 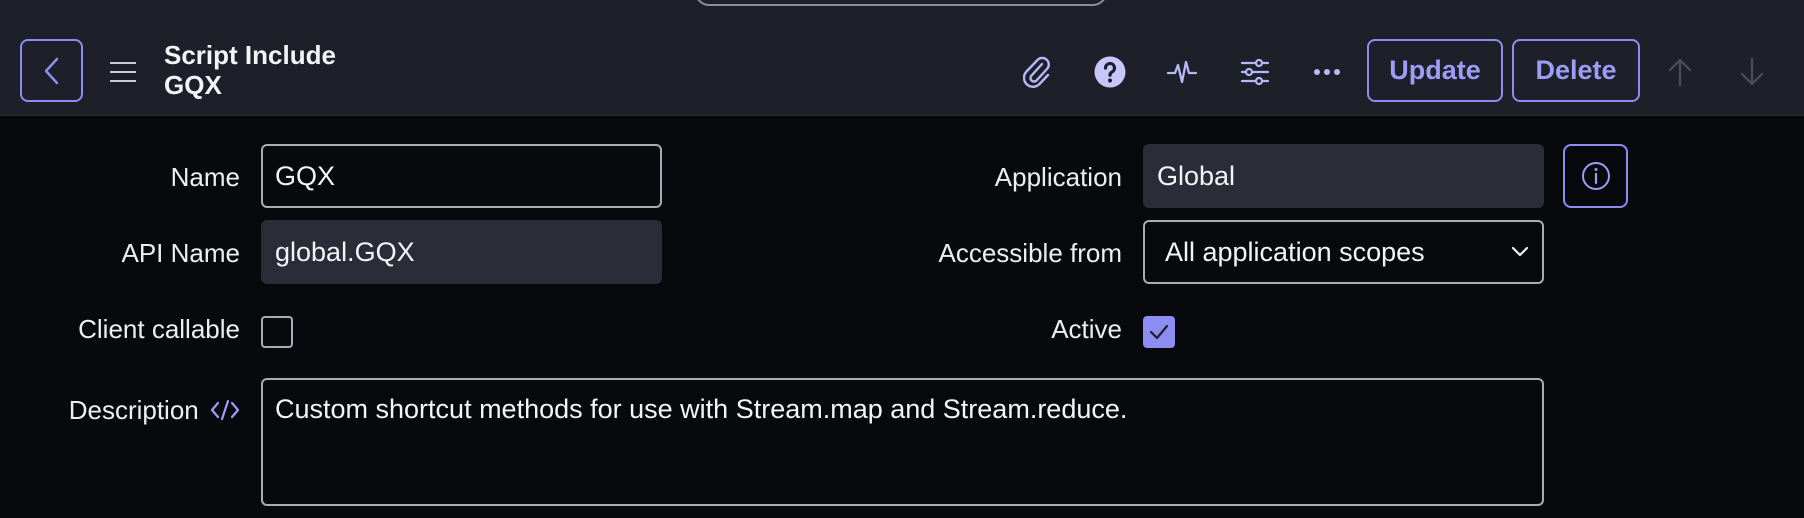 What do you see at coordinates (1086, 329) in the screenshot?
I see `active-label: Active` at bounding box center [1086, 329].